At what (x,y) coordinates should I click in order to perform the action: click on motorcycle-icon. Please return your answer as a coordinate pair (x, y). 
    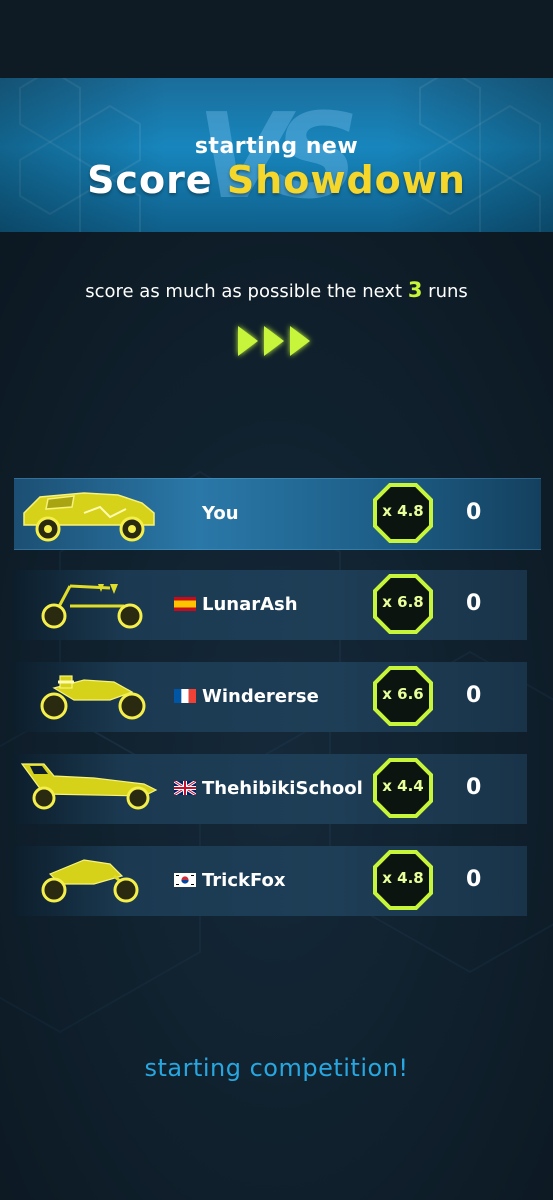
    Looking at the image, I should click on (93, 697).